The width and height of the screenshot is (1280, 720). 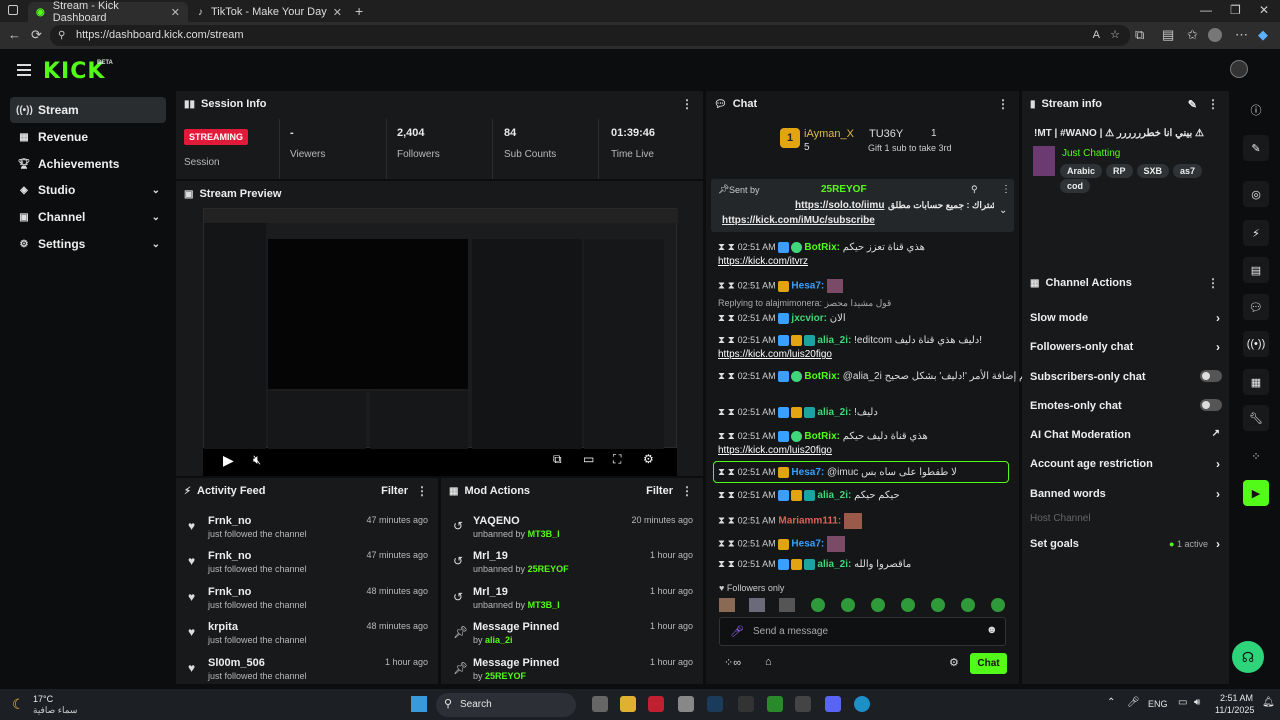 I want to click on chat-link-line: https://kick.com/itvrz, so click(x=763, y=261).